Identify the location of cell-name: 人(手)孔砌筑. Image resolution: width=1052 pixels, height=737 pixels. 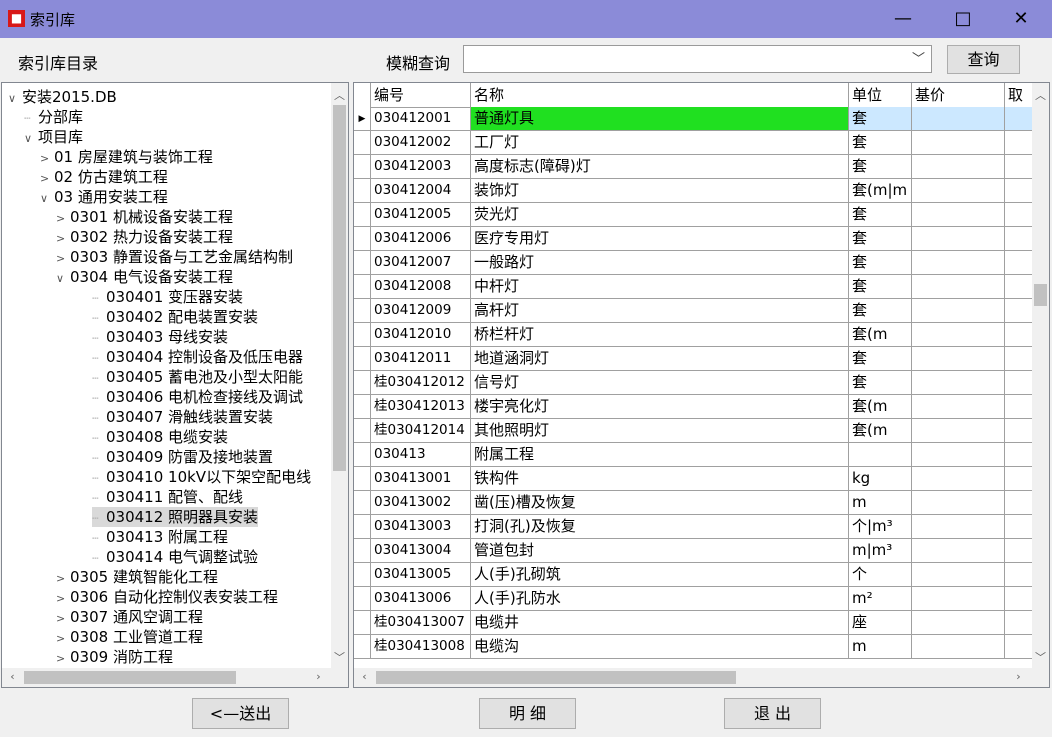
(660, 575).